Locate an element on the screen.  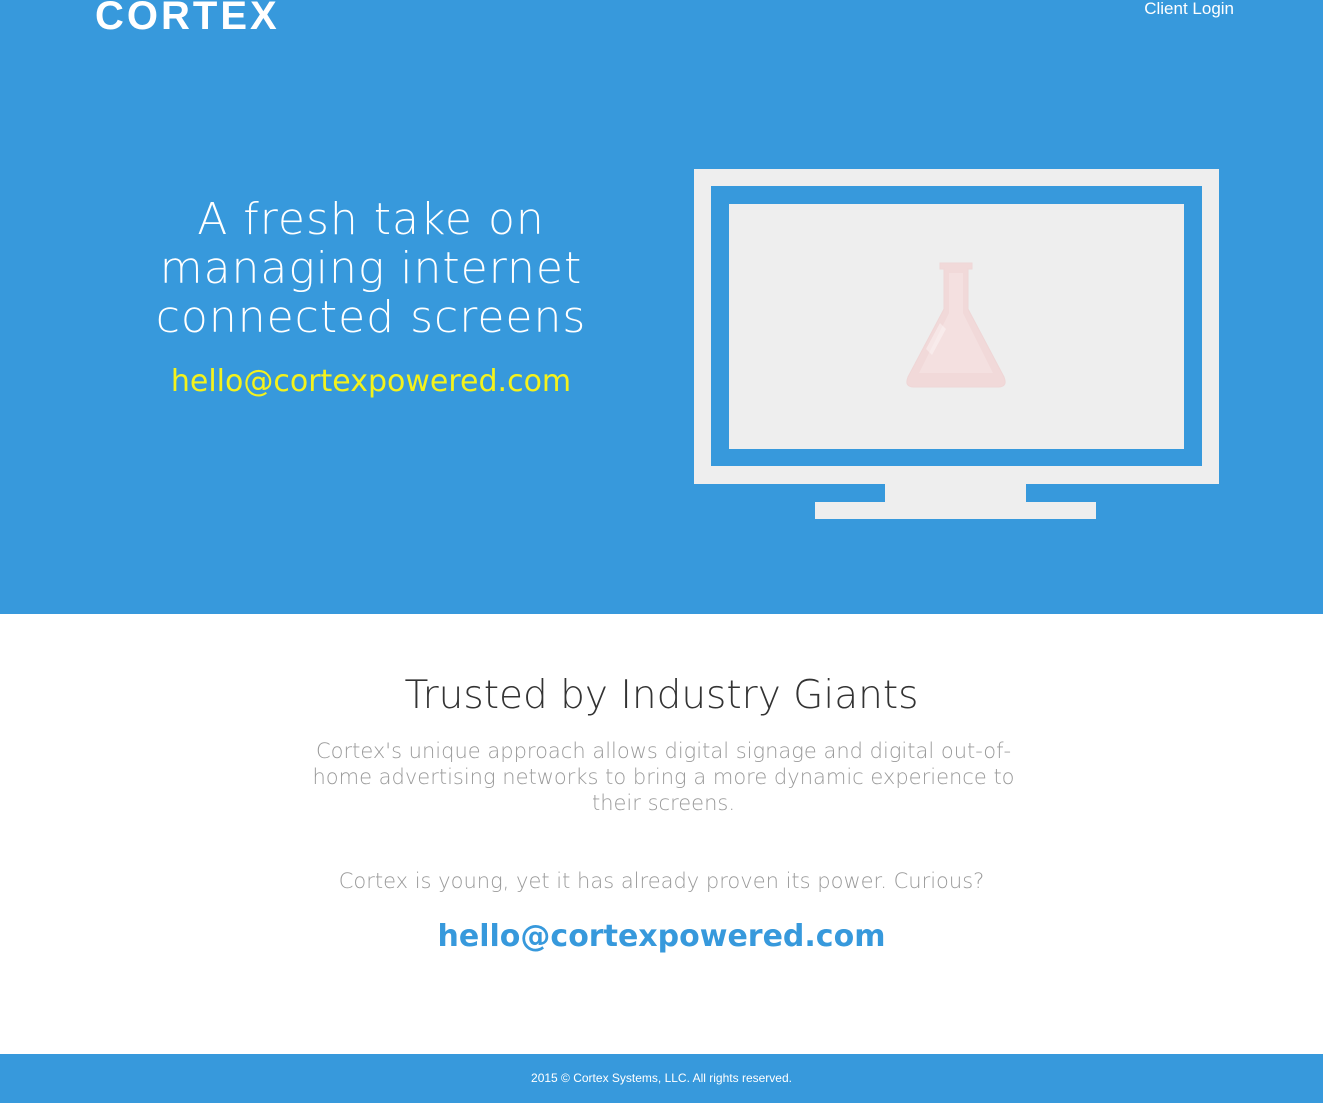
monitor-illustration is located at coordinates (956, 344).